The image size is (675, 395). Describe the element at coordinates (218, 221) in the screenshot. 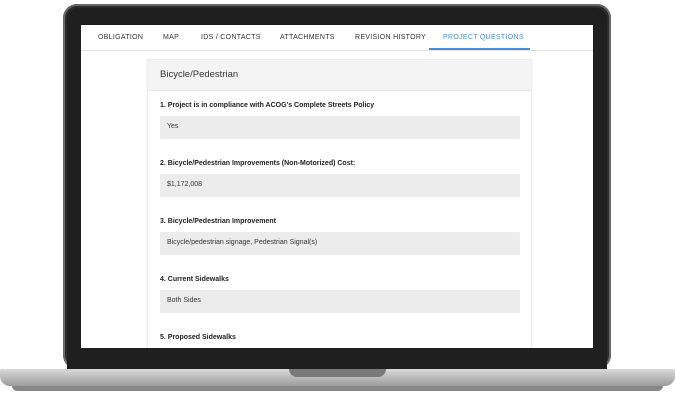

I see `question-label: 3. Bicycle/Pedestrian Improvement` at that location.